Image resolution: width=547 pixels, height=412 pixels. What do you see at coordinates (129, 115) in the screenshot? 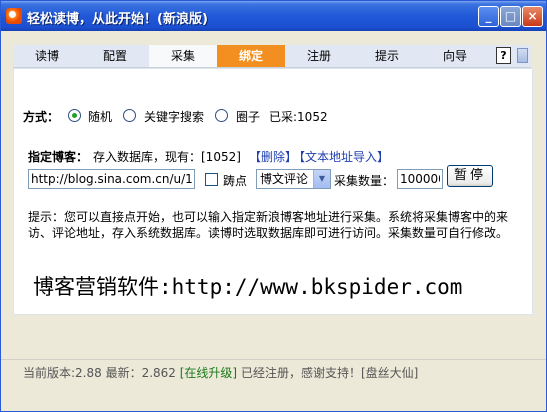
I see `radio-keyword` at bounding box center [129, 115].